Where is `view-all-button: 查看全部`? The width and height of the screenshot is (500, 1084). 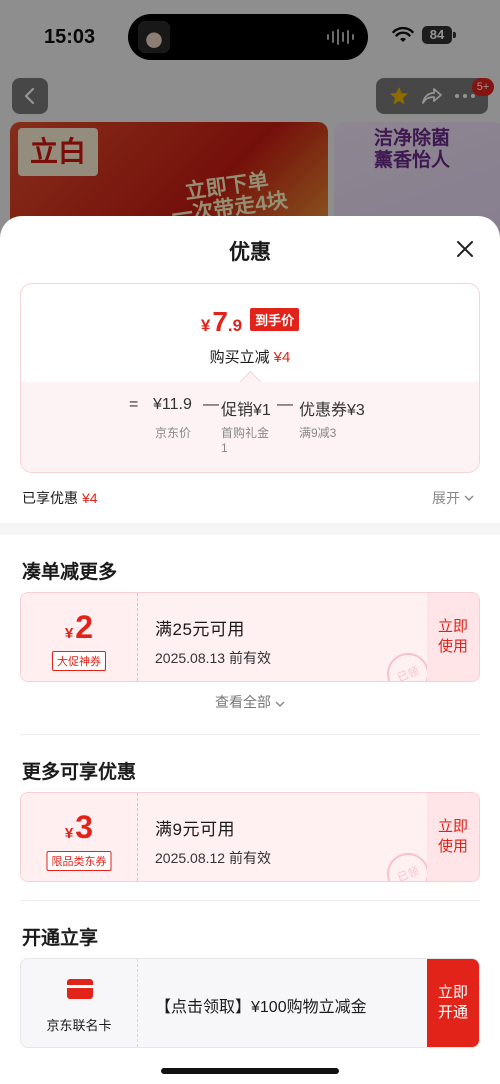
view-all-button: 查看全部 is located at coordinates (250, 702).